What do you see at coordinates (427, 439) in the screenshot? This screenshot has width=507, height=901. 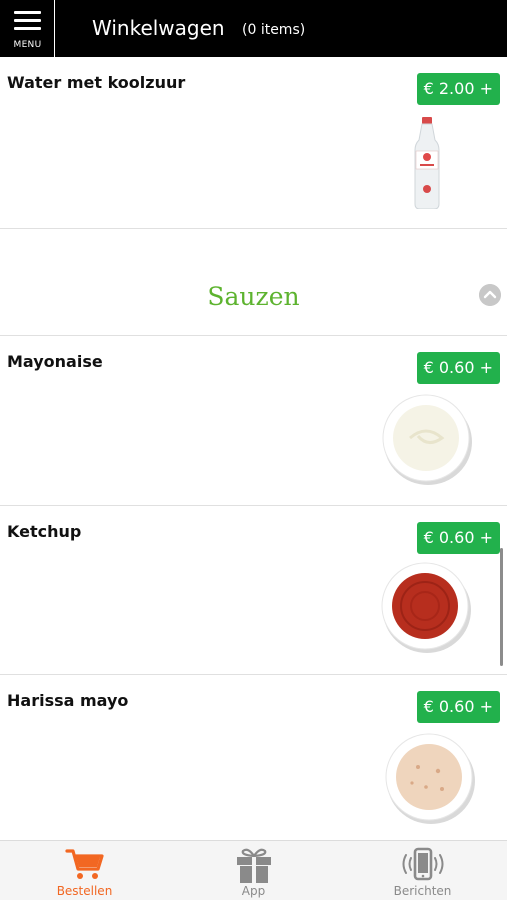 I see `mayonnaise-bowl-image` at bounding box center [427, 439].